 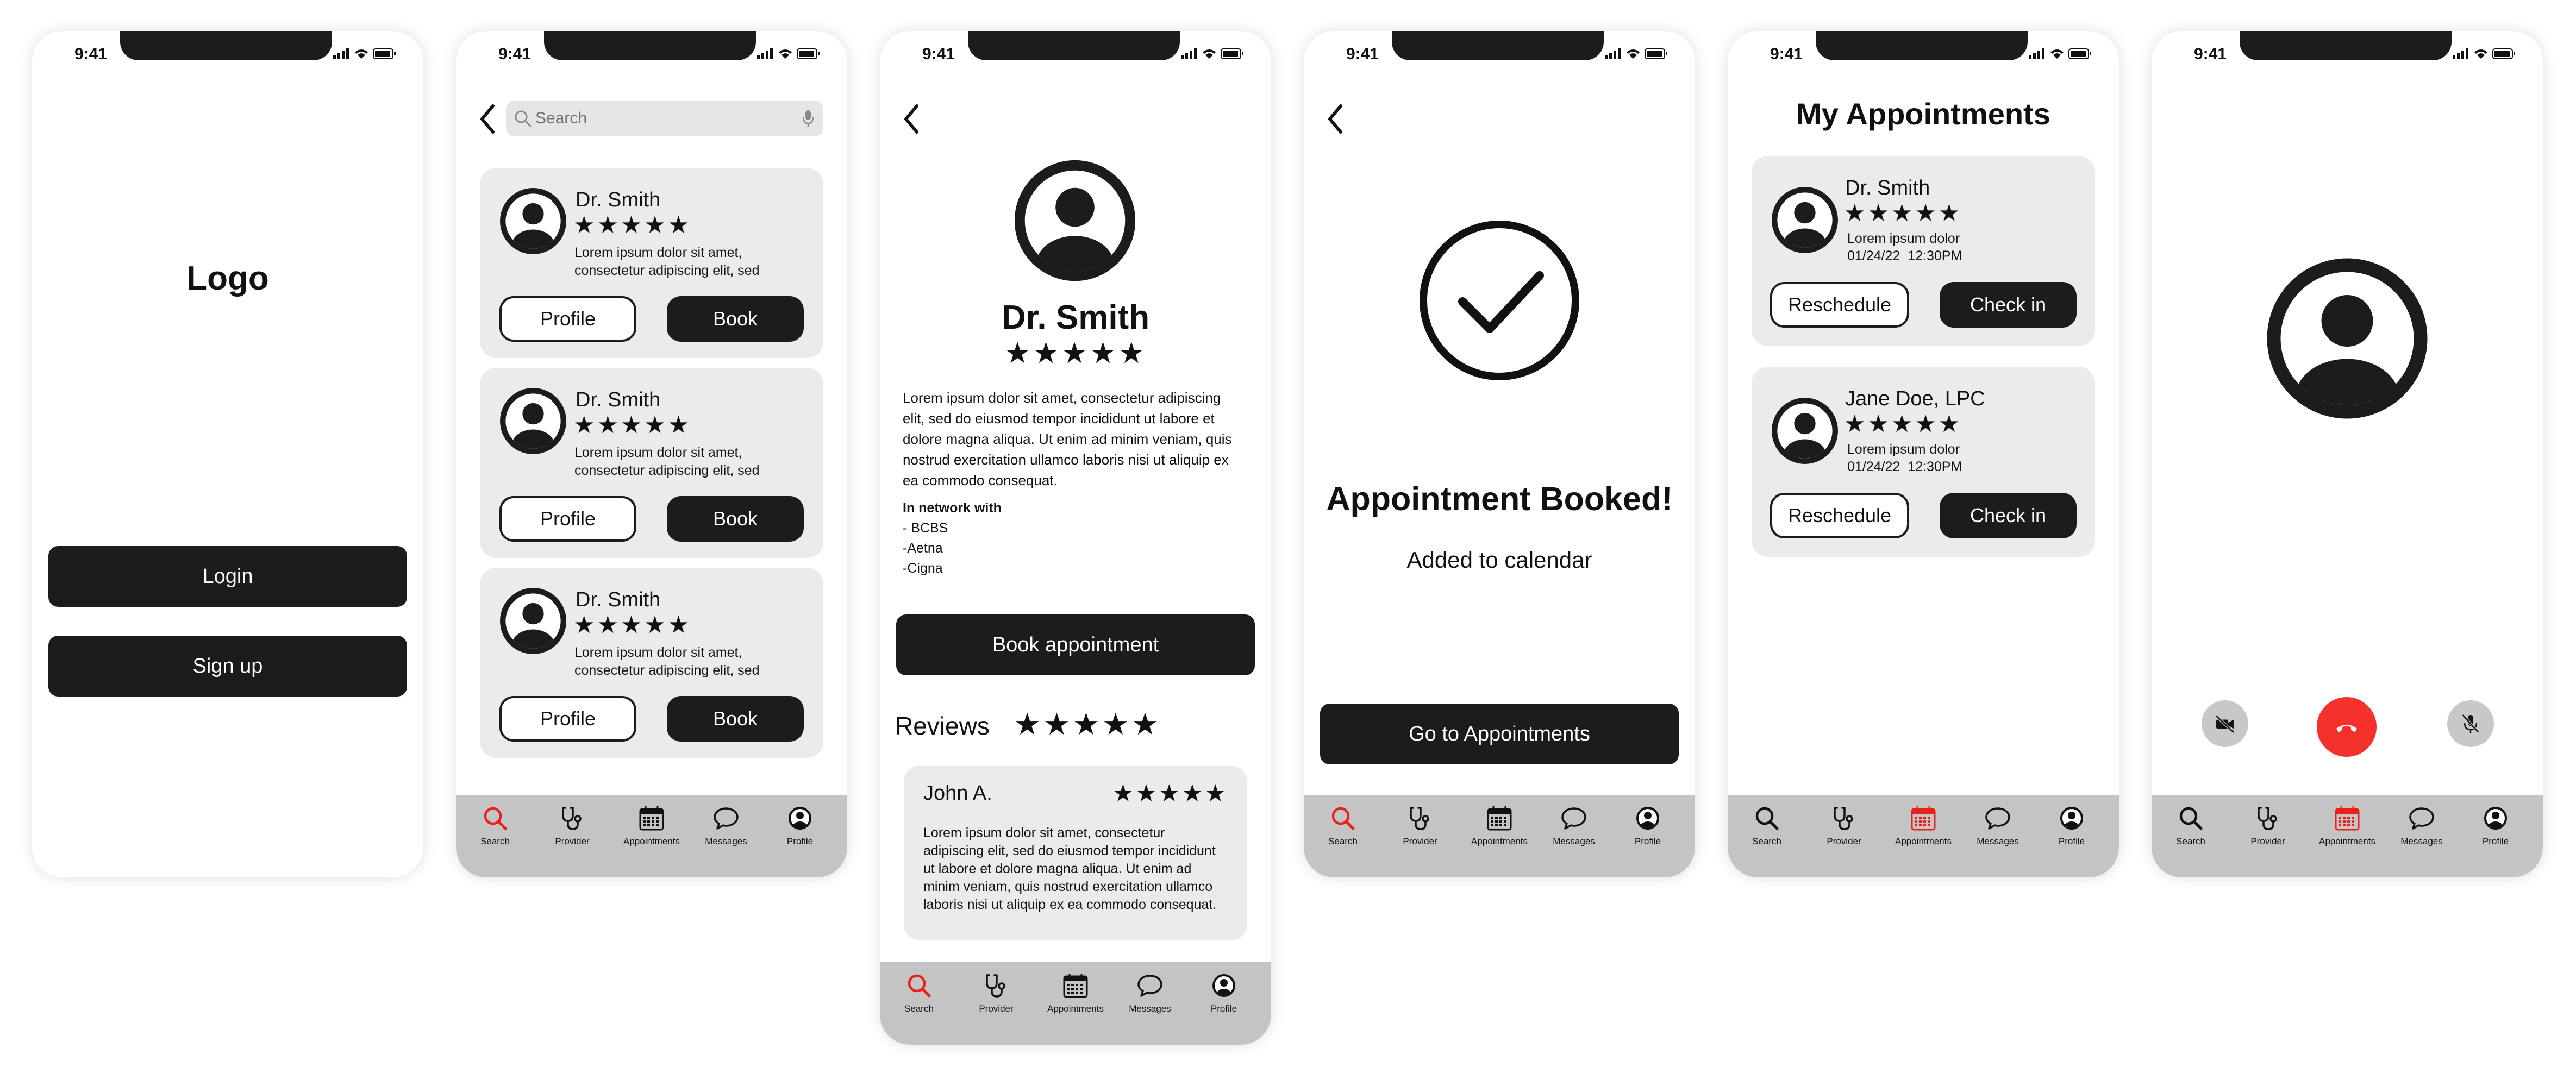 I want to click on signup-button: Sign up, so click(x=227, y=666).